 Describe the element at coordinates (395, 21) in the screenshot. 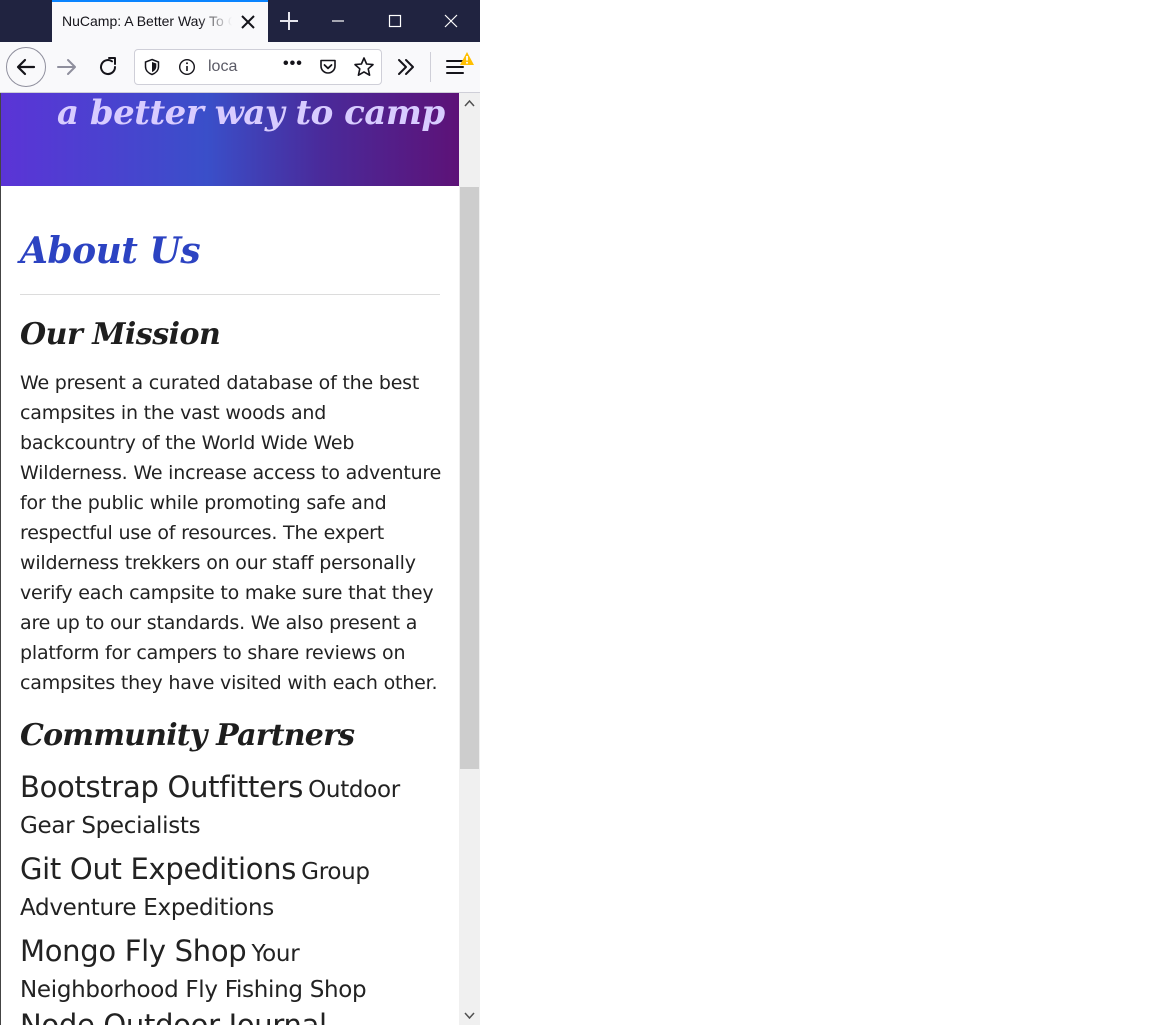

I see `maximize-icon` at that location.